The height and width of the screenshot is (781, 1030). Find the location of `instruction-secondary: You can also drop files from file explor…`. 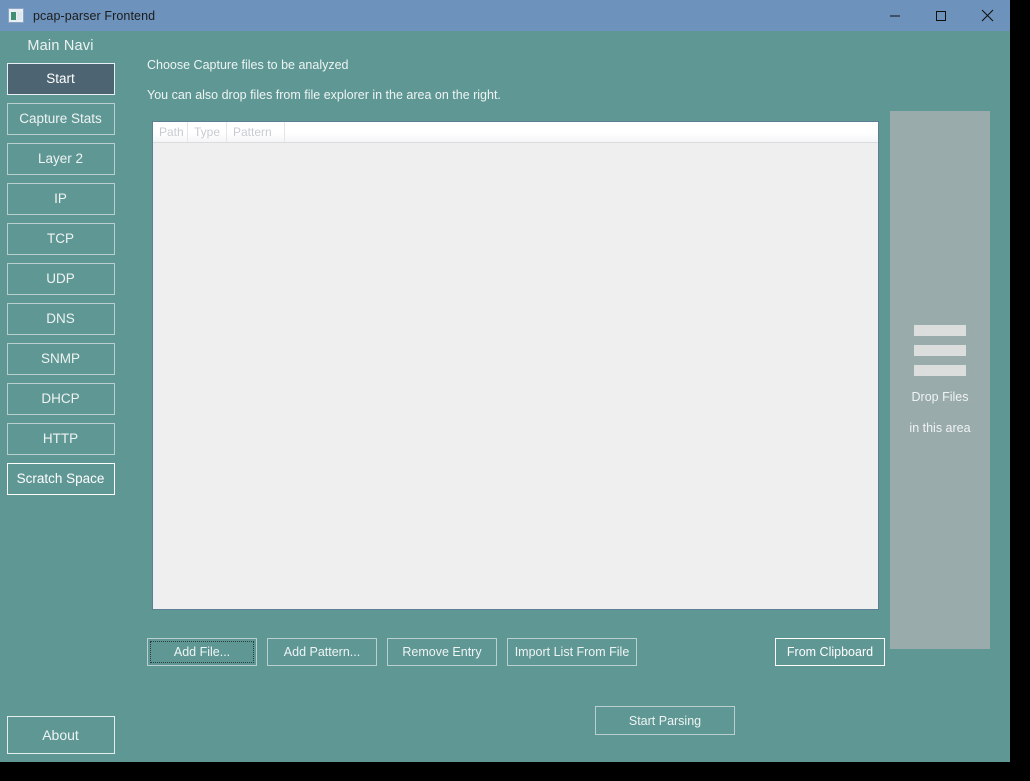

instruction-secondary: You can also drop files from file explor… is located at coordinates (324, 95).